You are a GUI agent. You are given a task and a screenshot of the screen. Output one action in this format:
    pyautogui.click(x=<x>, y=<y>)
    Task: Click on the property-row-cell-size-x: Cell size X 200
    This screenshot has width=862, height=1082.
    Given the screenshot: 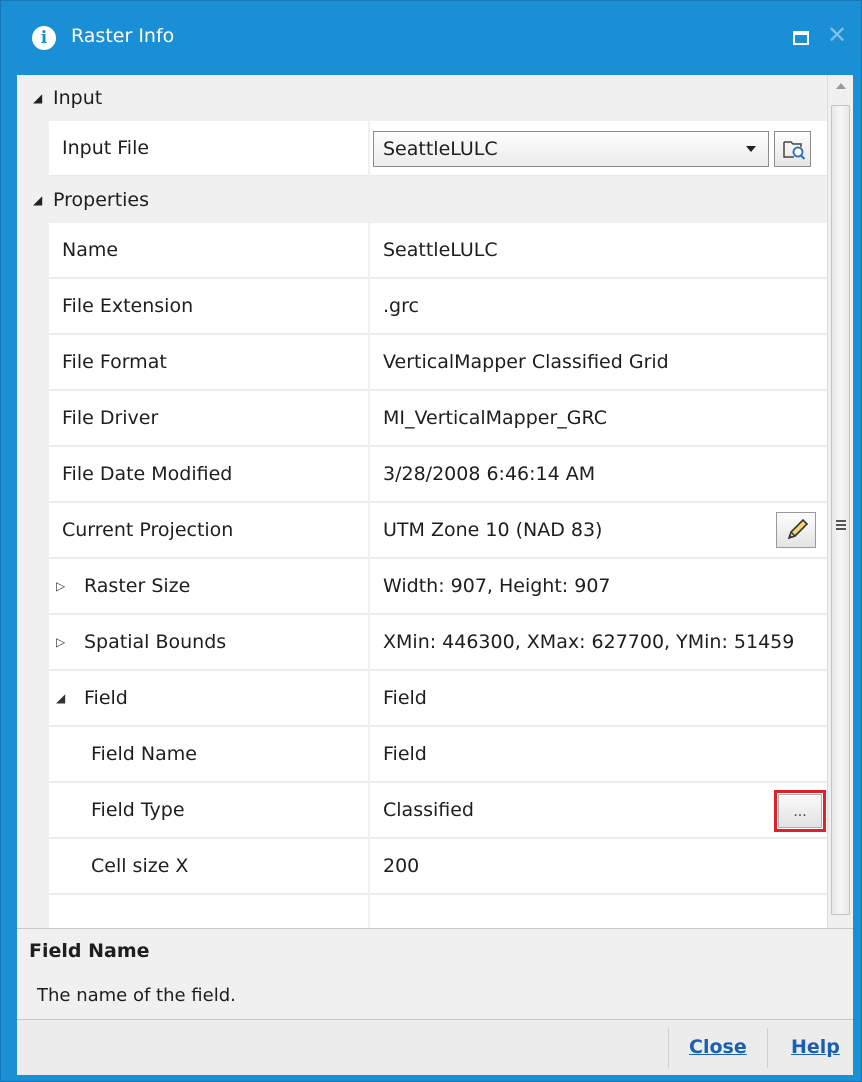 What is the action you would take?
    pyautogui.click(x=422, y=867)
    